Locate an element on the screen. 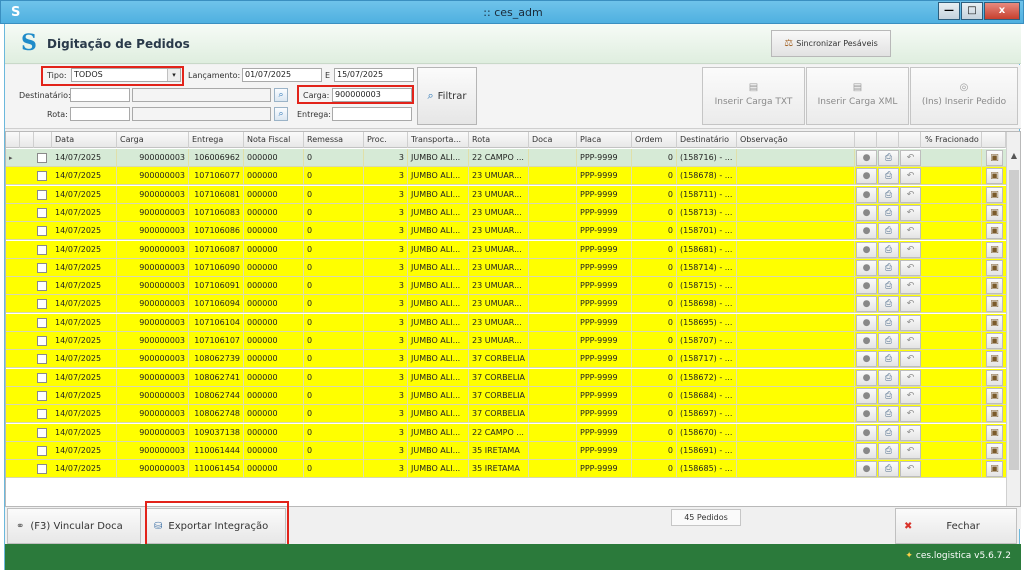  scrollbar-thumb is located at coordinates (1014, 320).